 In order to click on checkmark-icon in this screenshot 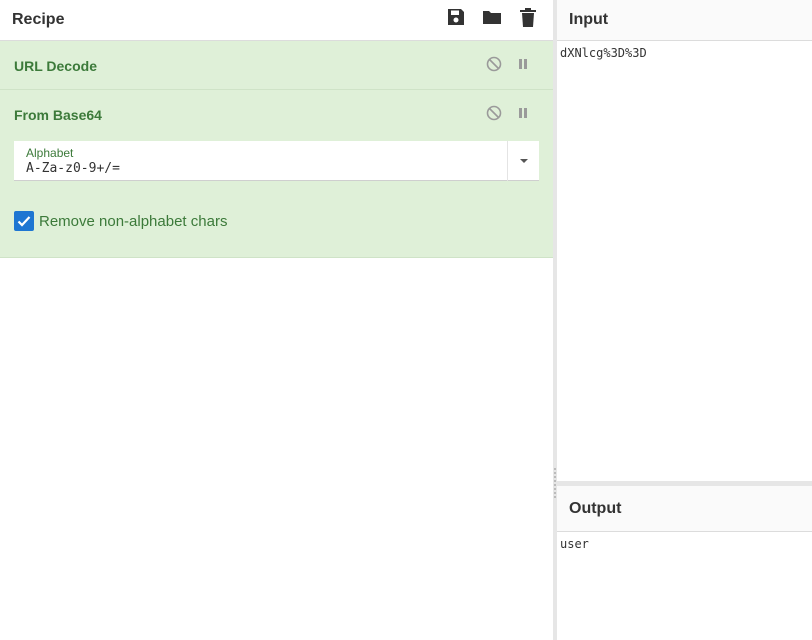, I will do `click(24, 221)`.